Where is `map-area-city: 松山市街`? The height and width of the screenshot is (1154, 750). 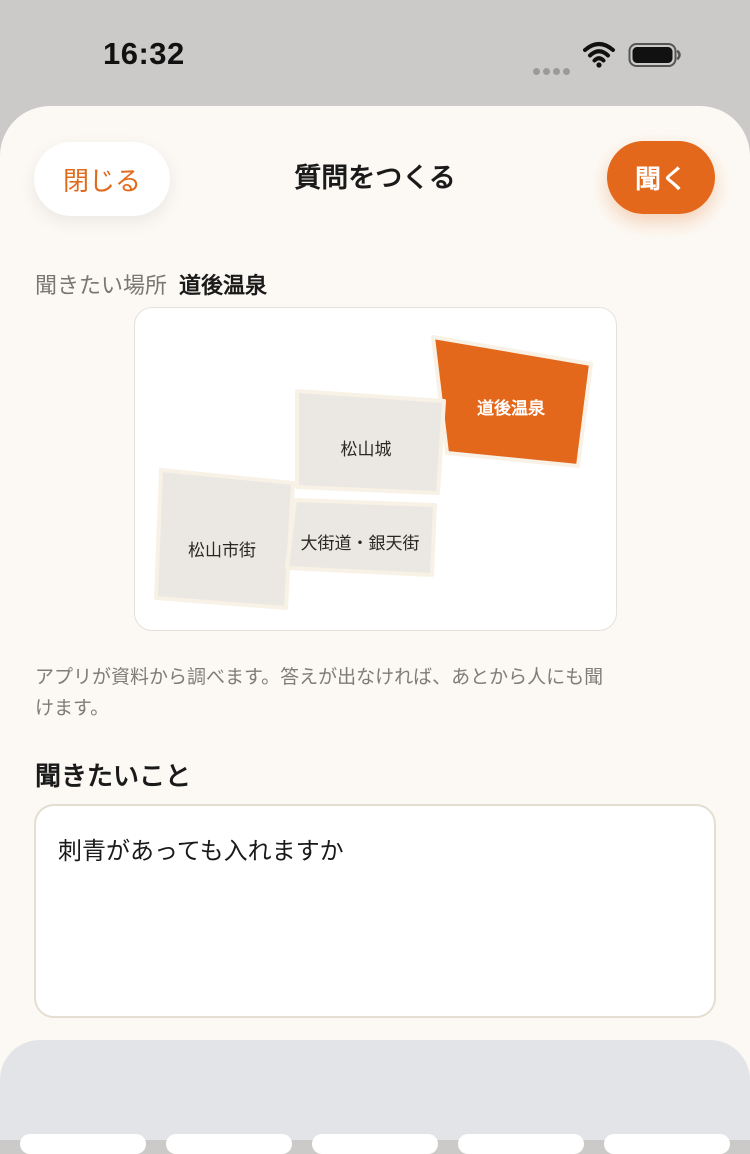
map-area-city: 松山市街 is located at coordinates (224, 539).